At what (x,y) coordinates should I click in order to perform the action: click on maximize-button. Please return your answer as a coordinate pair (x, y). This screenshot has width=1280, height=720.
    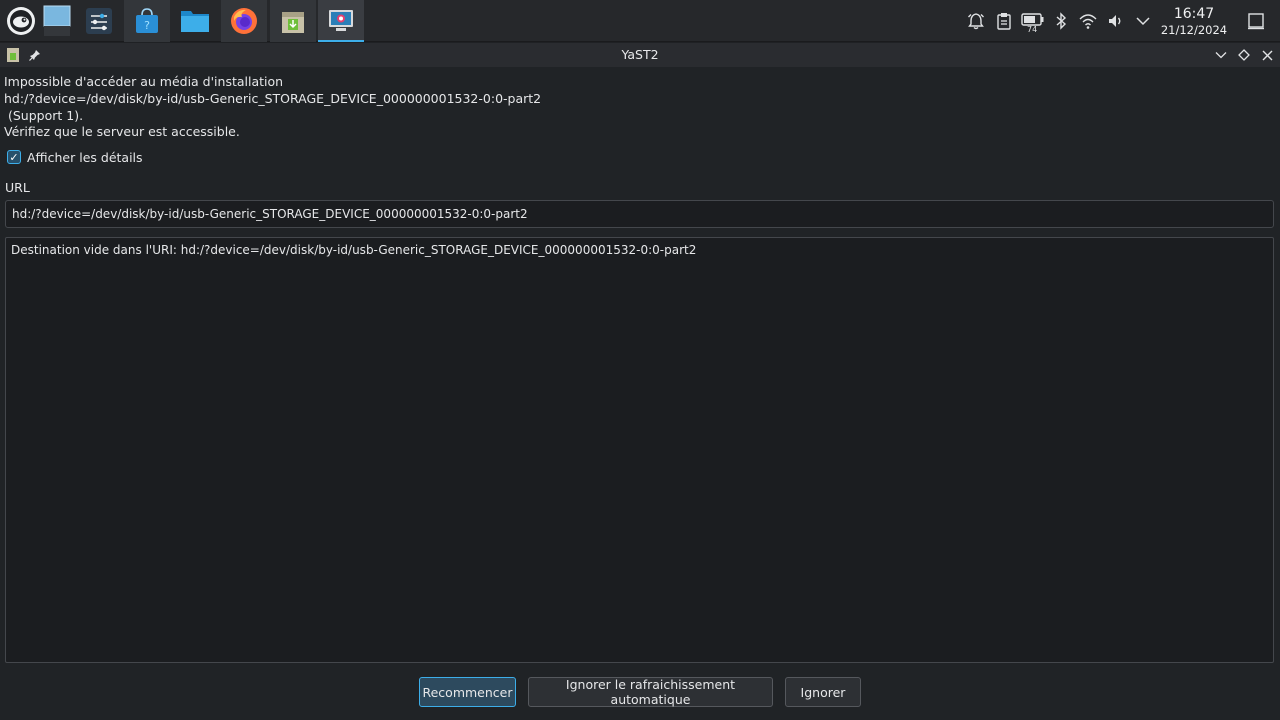
    Looking at the image, I should click on (1244, 55).